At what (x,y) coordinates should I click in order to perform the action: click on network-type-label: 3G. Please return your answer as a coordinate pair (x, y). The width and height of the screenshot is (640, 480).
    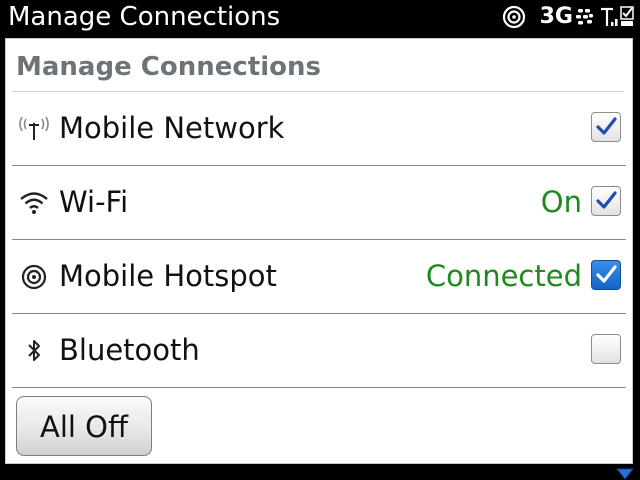
    Looking at the image, I should click on (556, 16).